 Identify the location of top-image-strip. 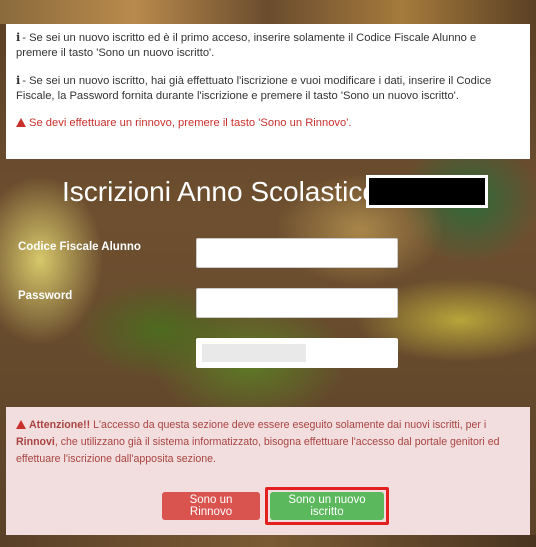
(268, 12).